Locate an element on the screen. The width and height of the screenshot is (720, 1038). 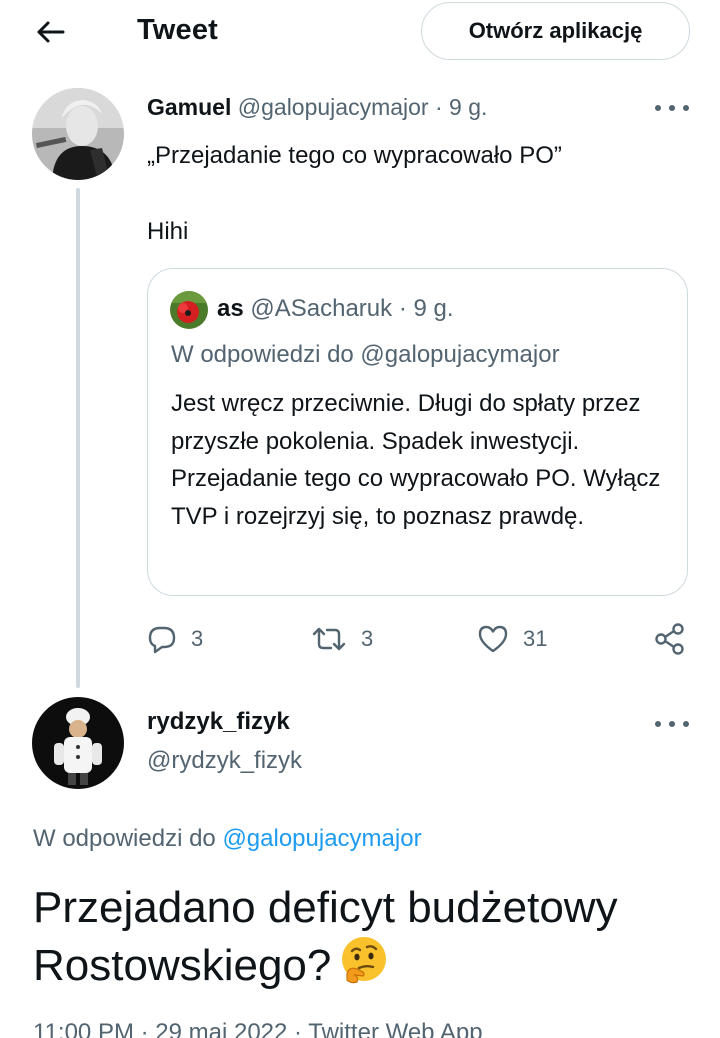
retweet-icon is located at coordinates (329, 639).